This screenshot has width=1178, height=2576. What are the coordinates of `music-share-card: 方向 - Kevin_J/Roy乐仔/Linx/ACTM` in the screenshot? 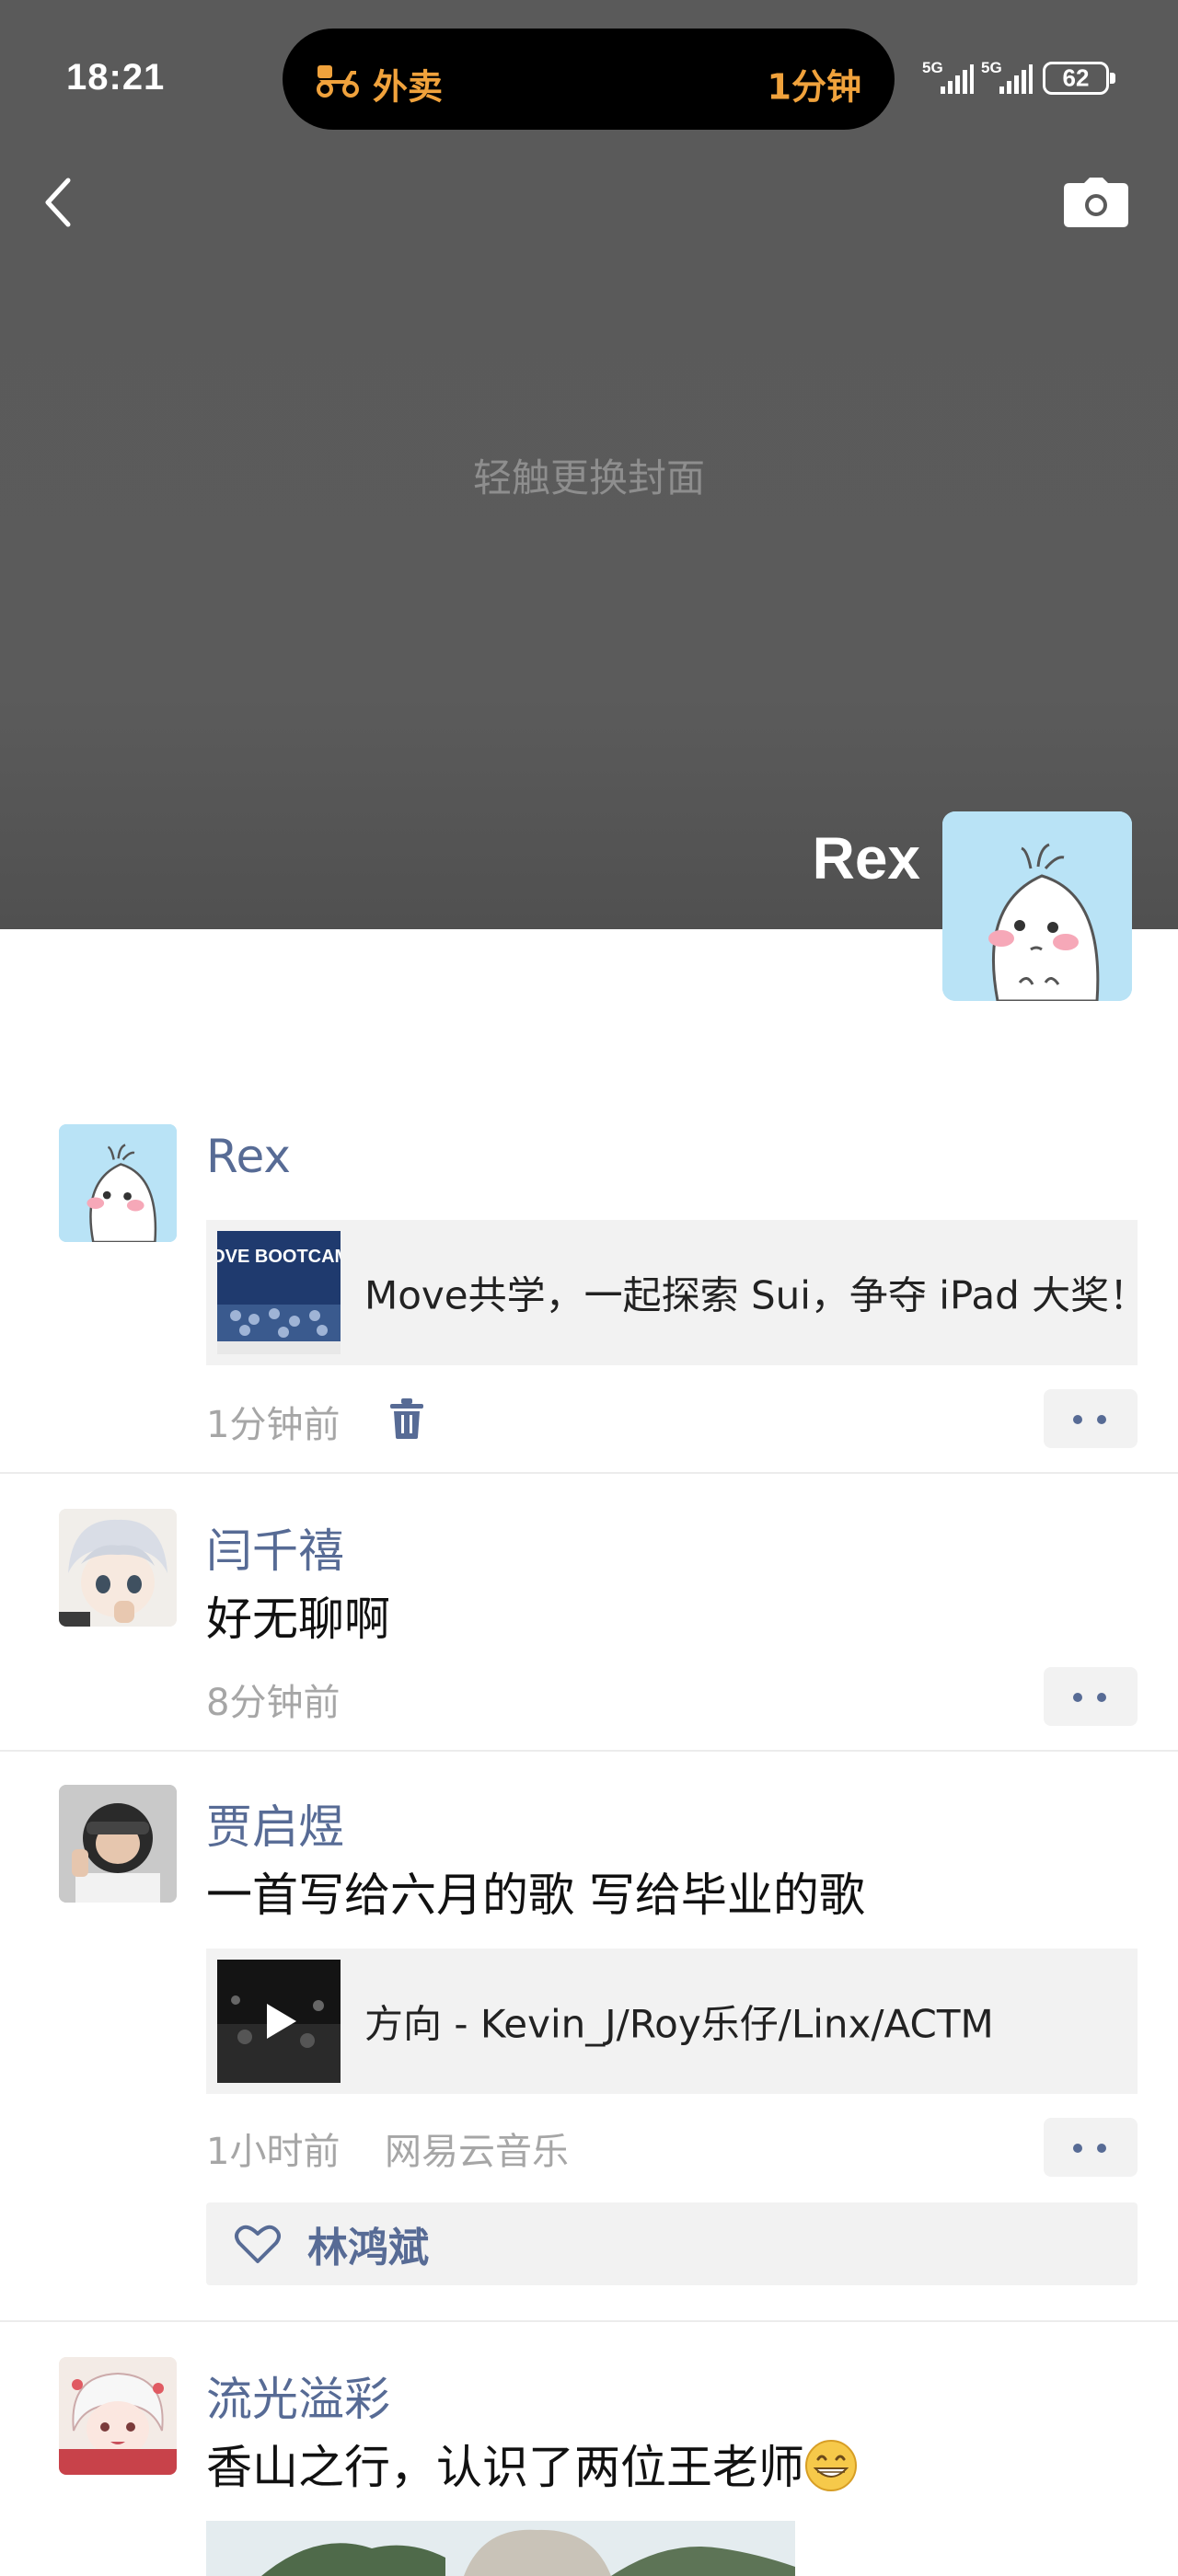 It's located at (672, 2021).